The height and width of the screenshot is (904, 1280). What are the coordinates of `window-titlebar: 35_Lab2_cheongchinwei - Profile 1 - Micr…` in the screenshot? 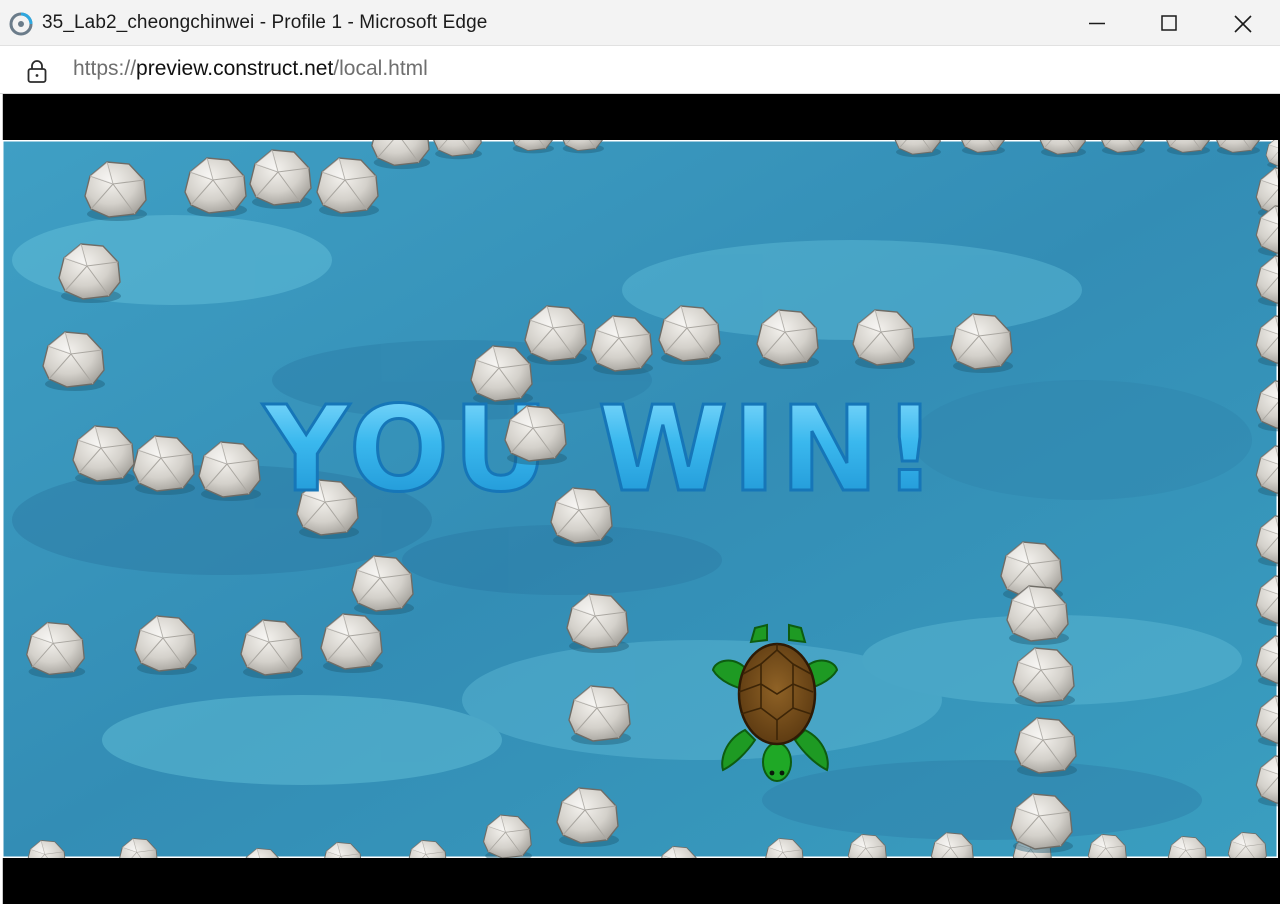 It's located at (640, 23).